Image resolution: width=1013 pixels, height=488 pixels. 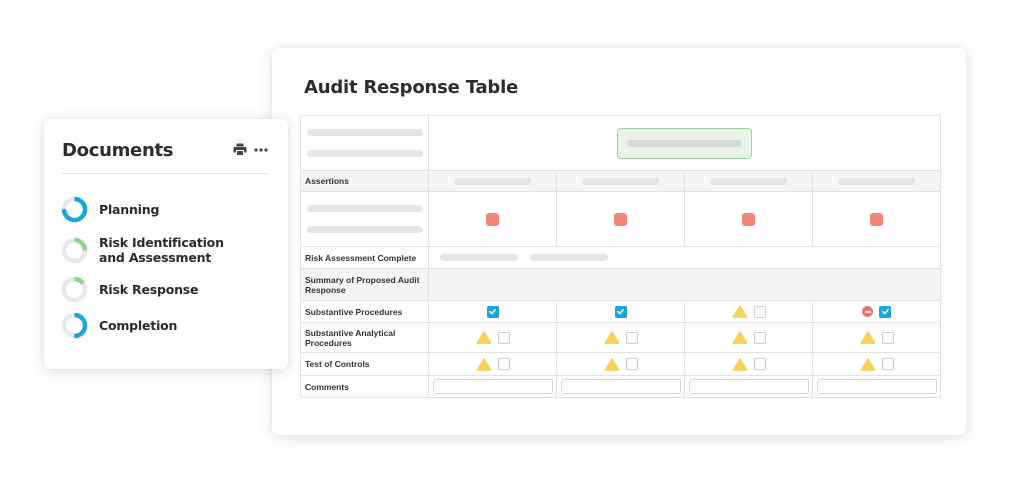 I want to click on header-label-cell, so click(x=364, y=143).